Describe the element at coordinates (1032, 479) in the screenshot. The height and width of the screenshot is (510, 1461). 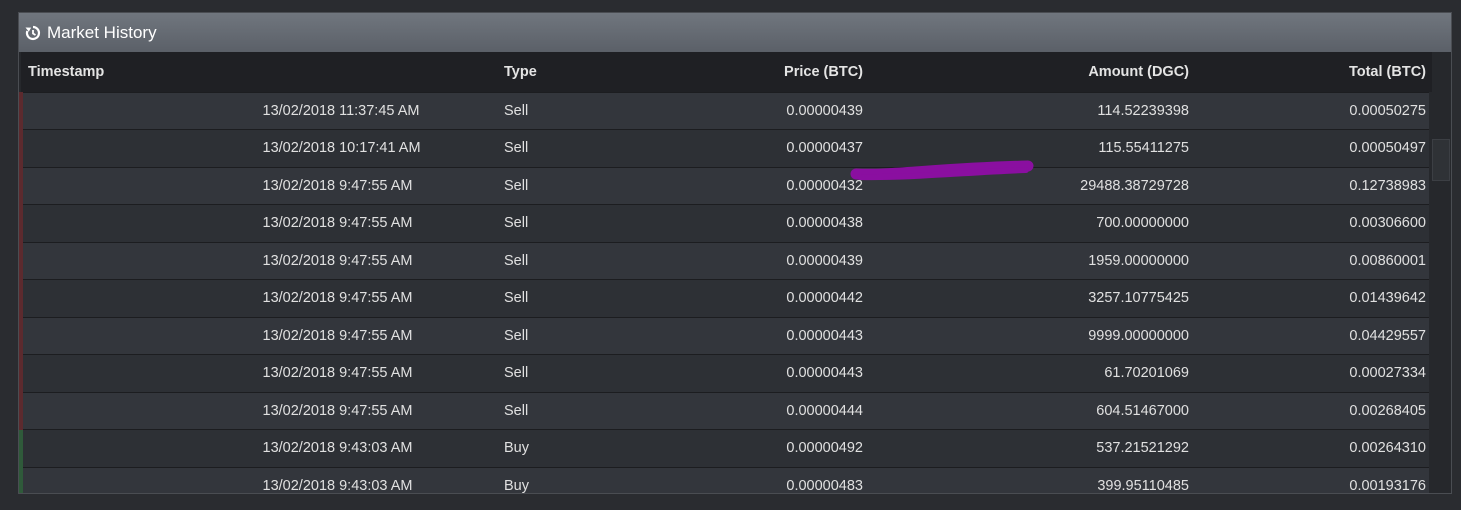
I see `cell-amount: 399.95110485` at that location.